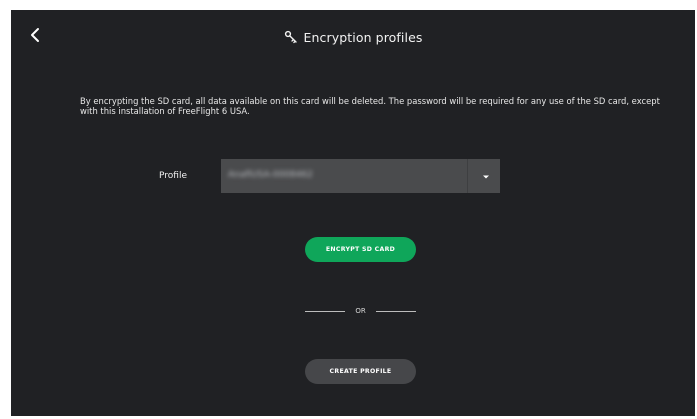 The image size is (697, 419). I want to click on profile-dropdown: AnafiUSA-0008462, so click(360, 176).